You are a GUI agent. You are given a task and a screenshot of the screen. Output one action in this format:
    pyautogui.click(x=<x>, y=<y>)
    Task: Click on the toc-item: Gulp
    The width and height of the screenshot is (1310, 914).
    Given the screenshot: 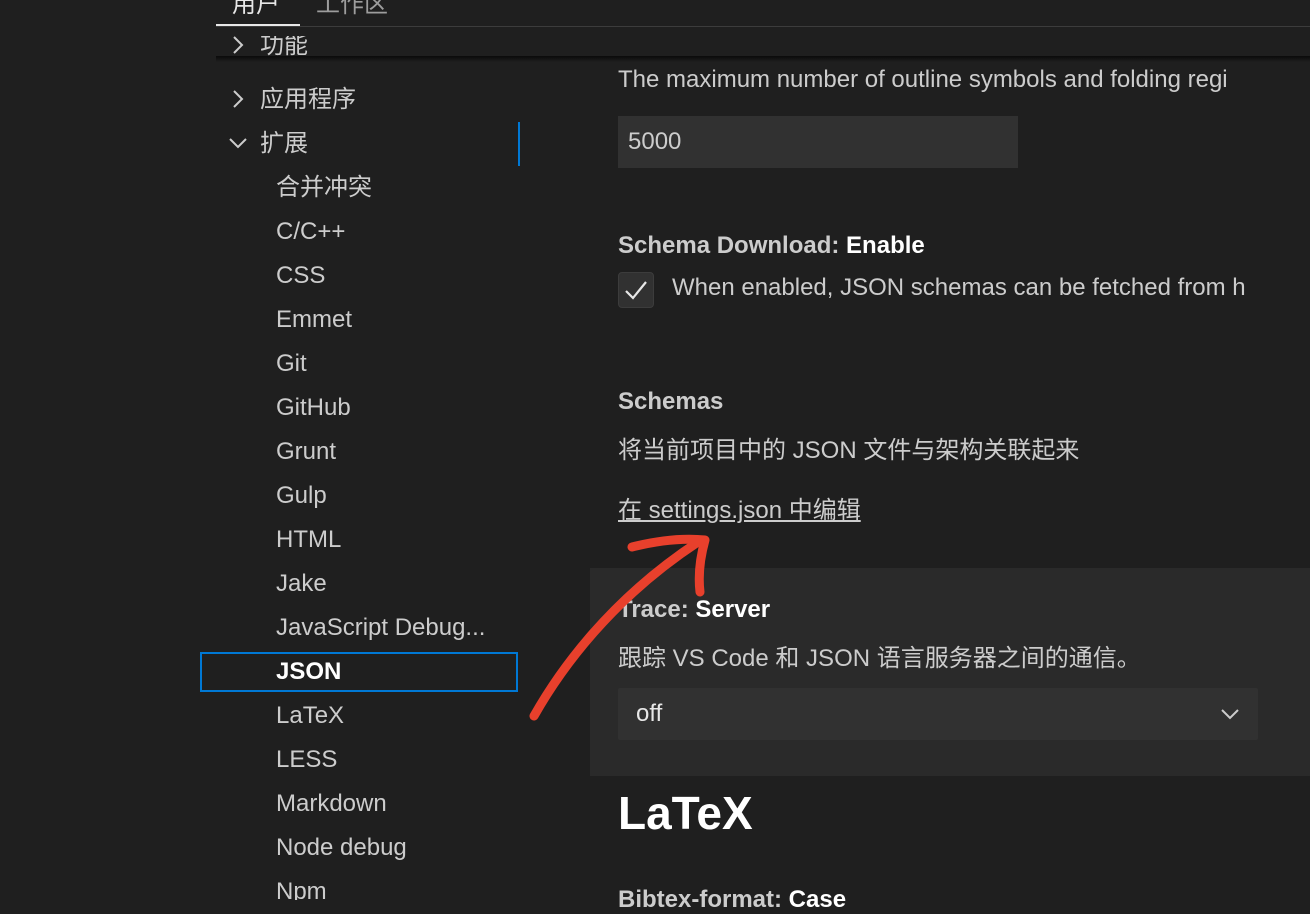 What is the action you would take?
    pyautogui.click(x=359, y=496)
    